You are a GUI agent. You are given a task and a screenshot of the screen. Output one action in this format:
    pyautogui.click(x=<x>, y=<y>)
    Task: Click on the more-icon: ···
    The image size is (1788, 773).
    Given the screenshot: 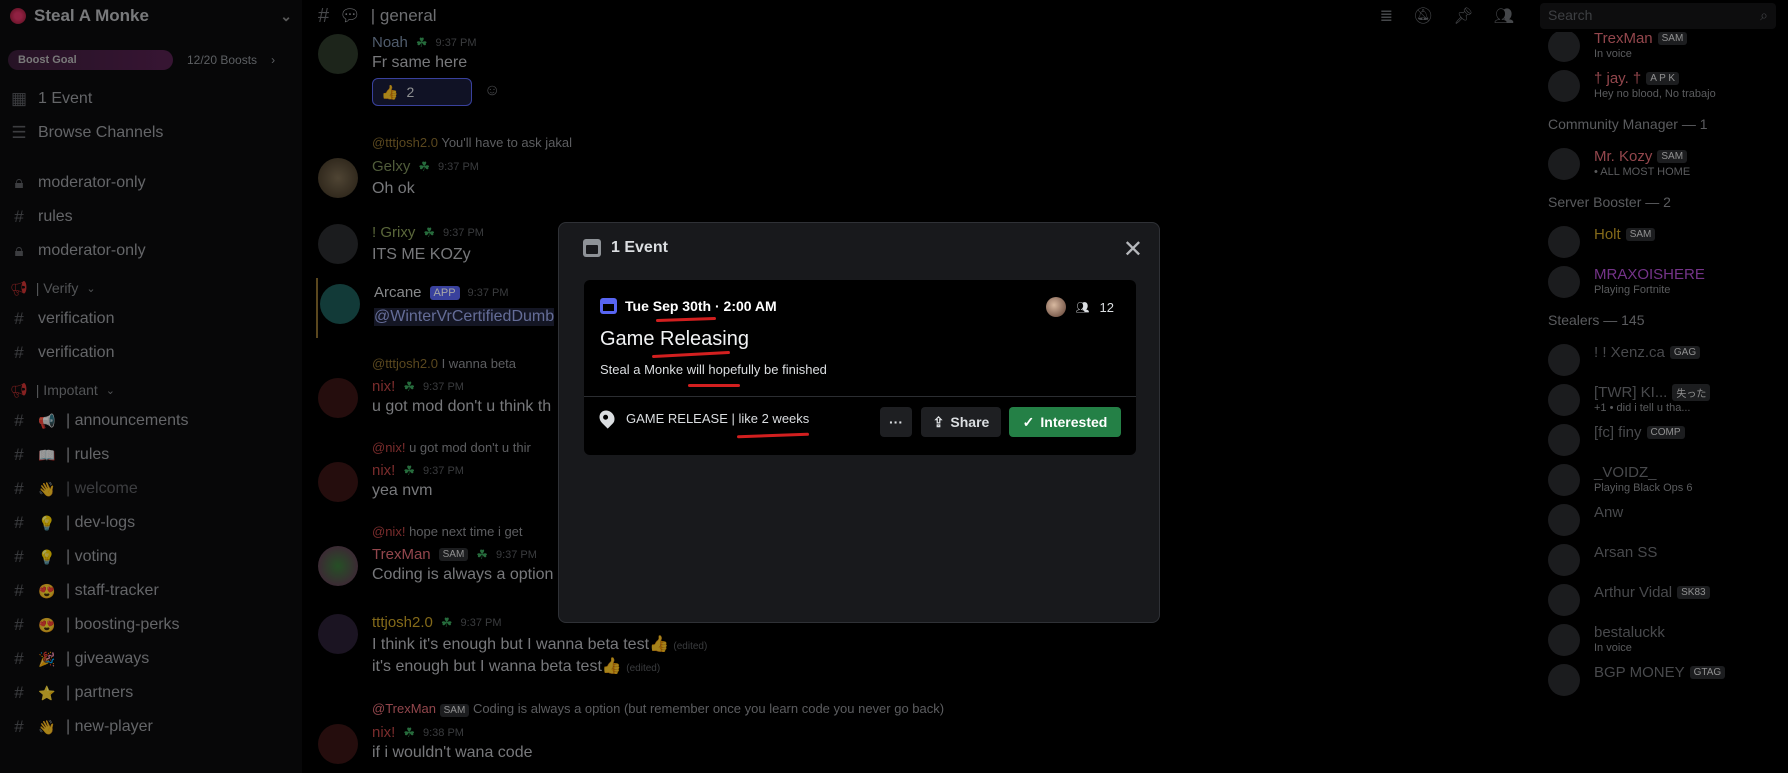 What is the action you would take?
    pyautogui.click(x=896, y=422)
    